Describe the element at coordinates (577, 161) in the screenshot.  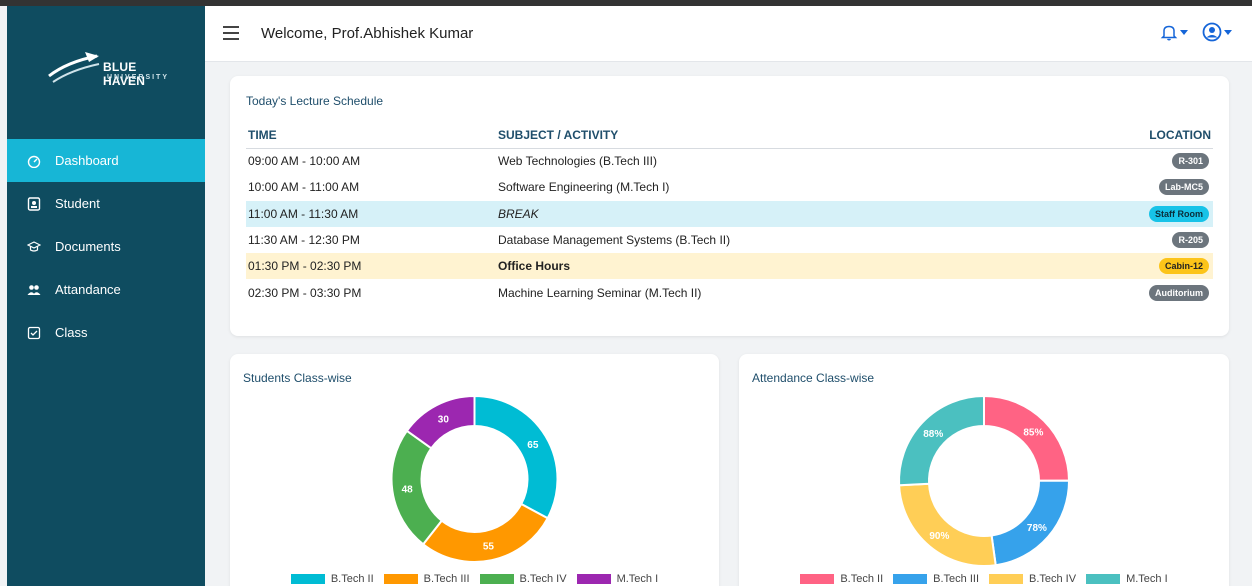
I see `row-subject: Web Technologies (B.Tech III)` at that location.